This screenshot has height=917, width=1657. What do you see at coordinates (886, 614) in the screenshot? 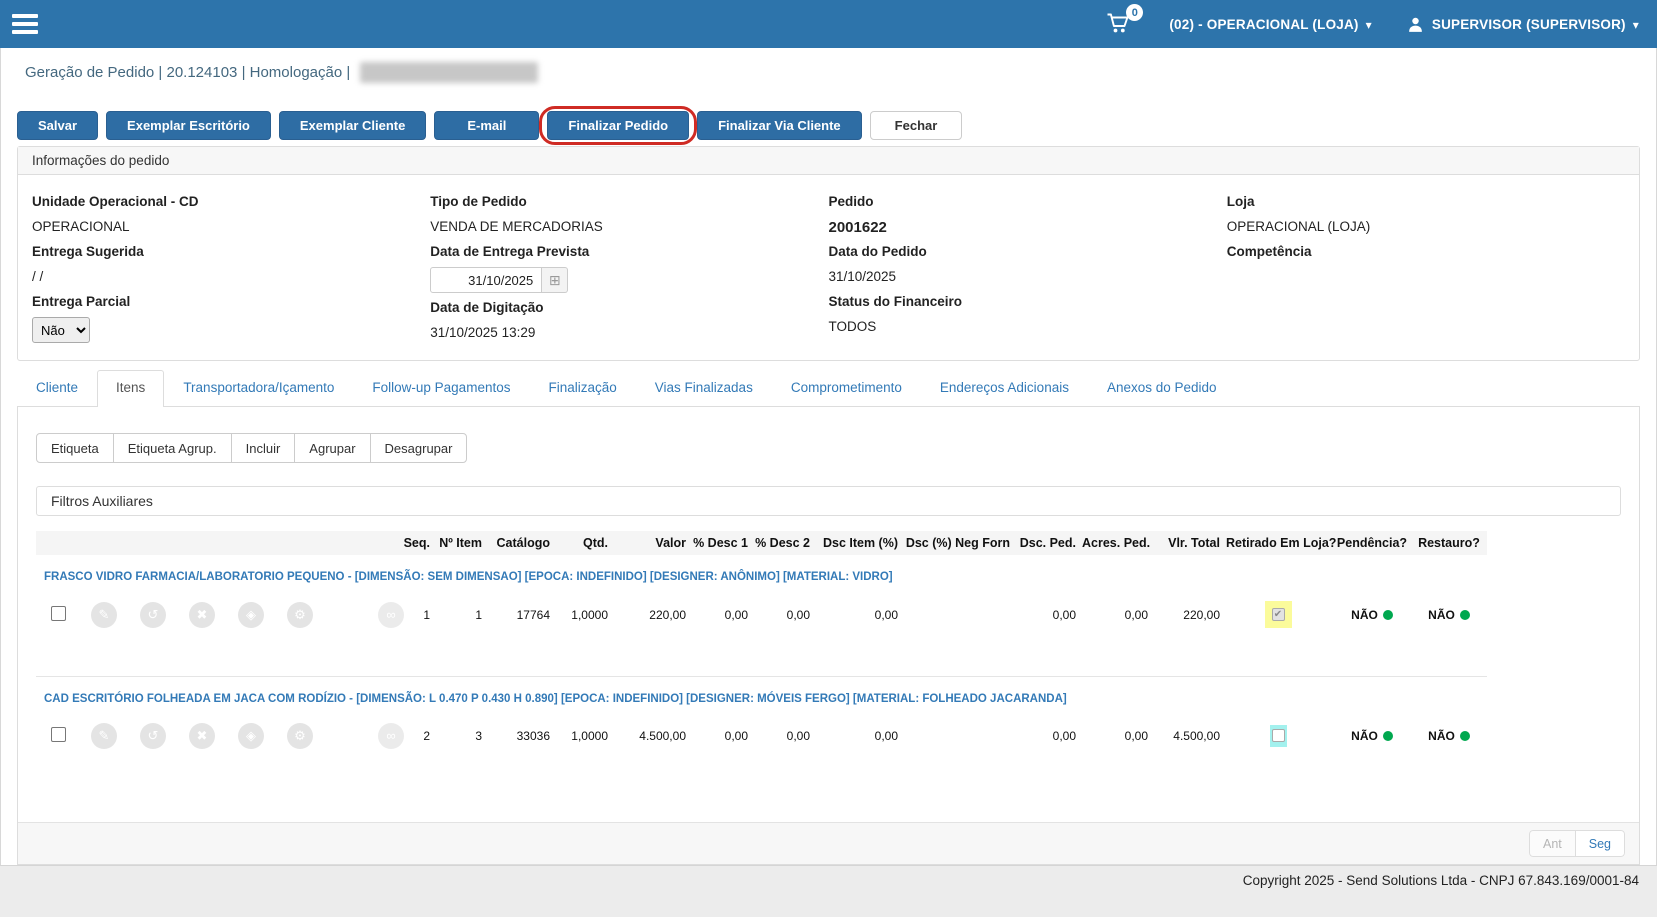
I see `cell-dsc-item: 0,00` at bounding box center [886, 614].